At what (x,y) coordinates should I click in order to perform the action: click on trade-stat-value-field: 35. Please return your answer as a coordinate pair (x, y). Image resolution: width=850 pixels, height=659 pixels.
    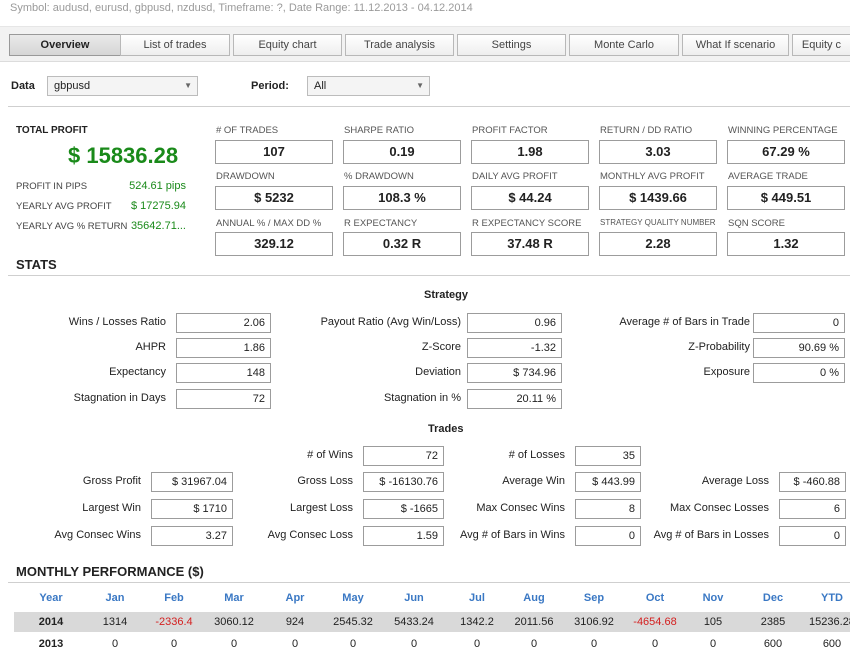
    Looking at the image, I should click on (608, 456).